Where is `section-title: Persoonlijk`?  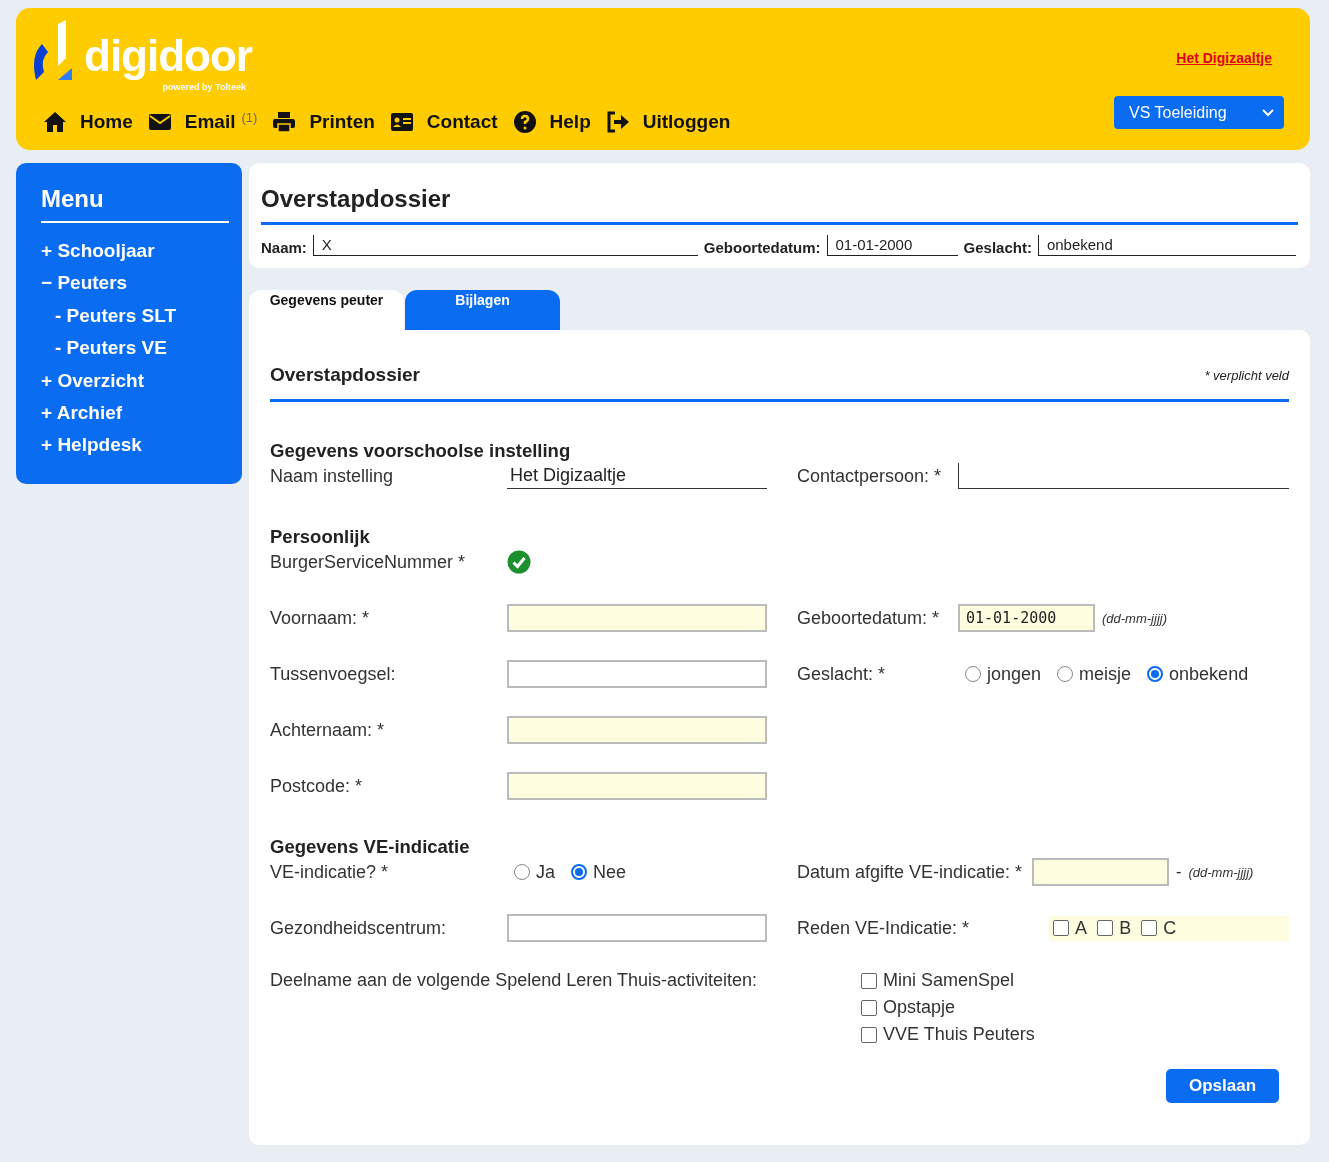
section-title: Persoonlijk is located at coordinates (320, 537).